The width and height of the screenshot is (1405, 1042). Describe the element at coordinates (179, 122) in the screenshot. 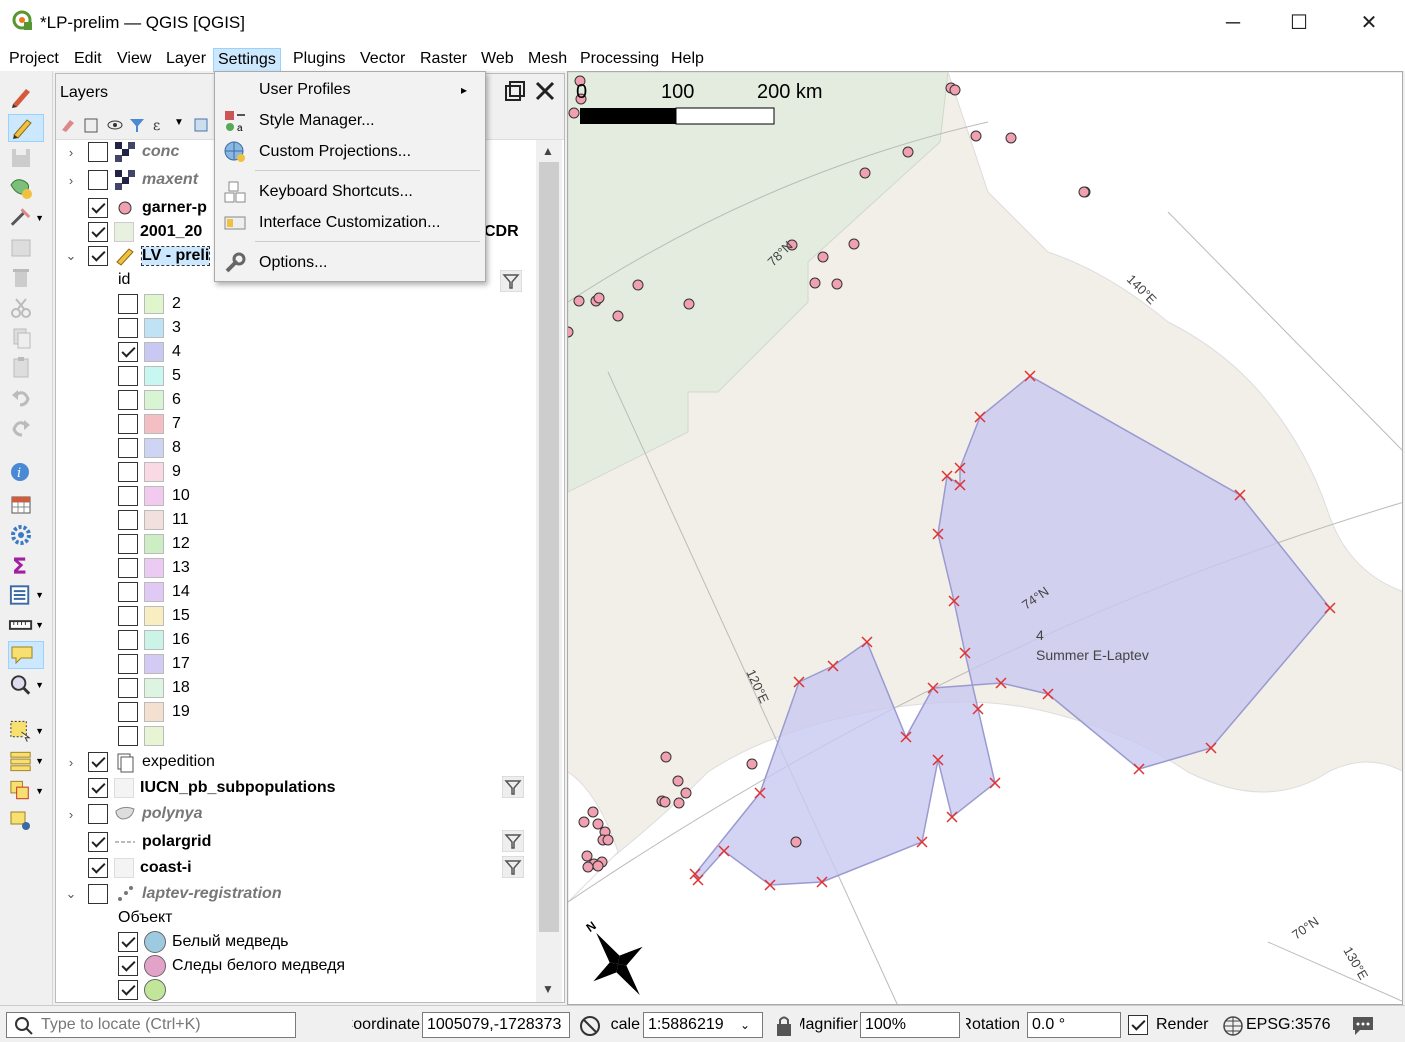

I see `chevron-down-icon: ▼` at that location.